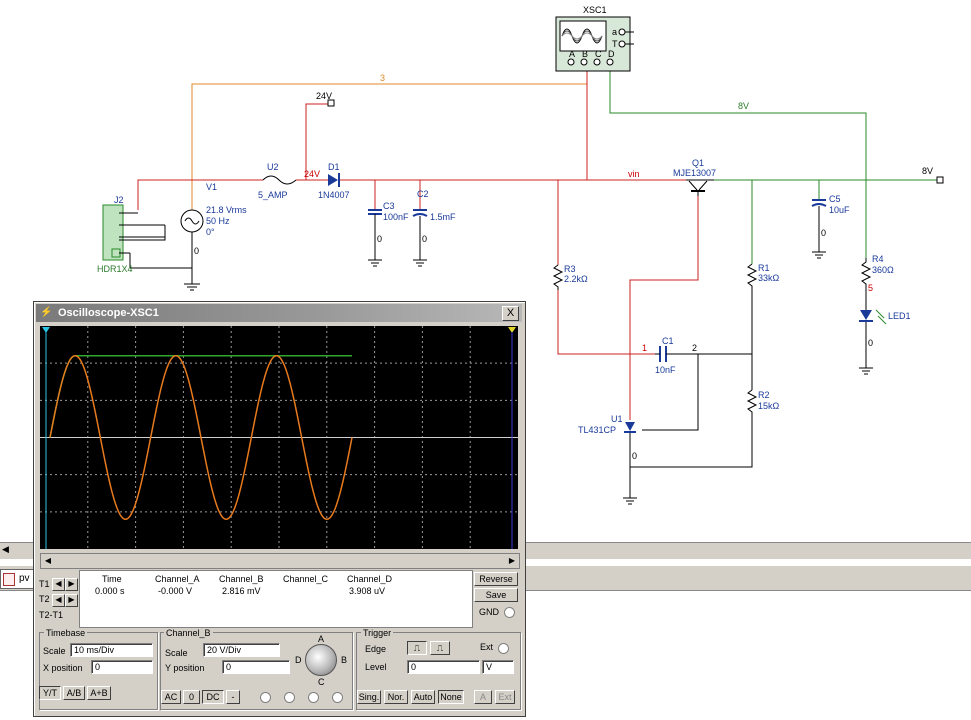 The width and height of the screenshot is (971, 720). I want to click on timebase-scale-input: 10 ms/Div, so click(111, 650).